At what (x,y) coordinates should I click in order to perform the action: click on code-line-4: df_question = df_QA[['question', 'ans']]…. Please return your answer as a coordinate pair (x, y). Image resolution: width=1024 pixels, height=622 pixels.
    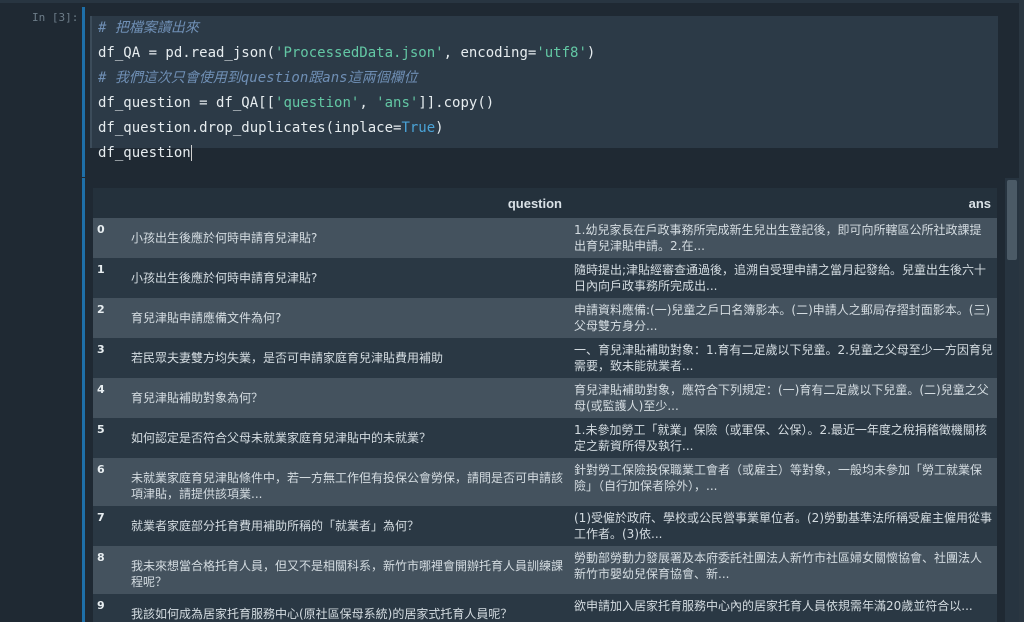
    Looking at the image, I should click on (296, 103).